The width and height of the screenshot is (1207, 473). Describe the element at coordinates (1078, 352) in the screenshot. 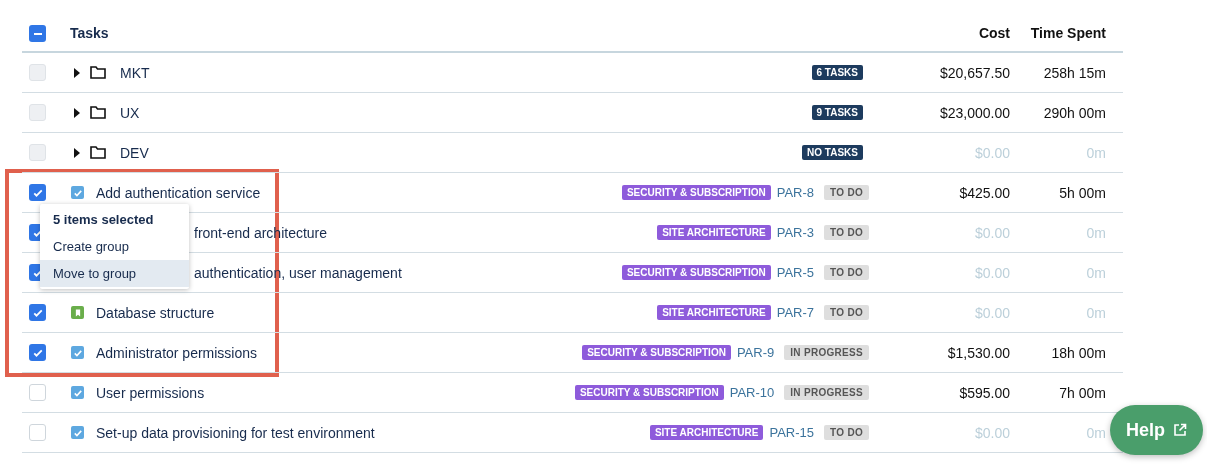

I see `time-spent-value: 18h 00m` at that location.